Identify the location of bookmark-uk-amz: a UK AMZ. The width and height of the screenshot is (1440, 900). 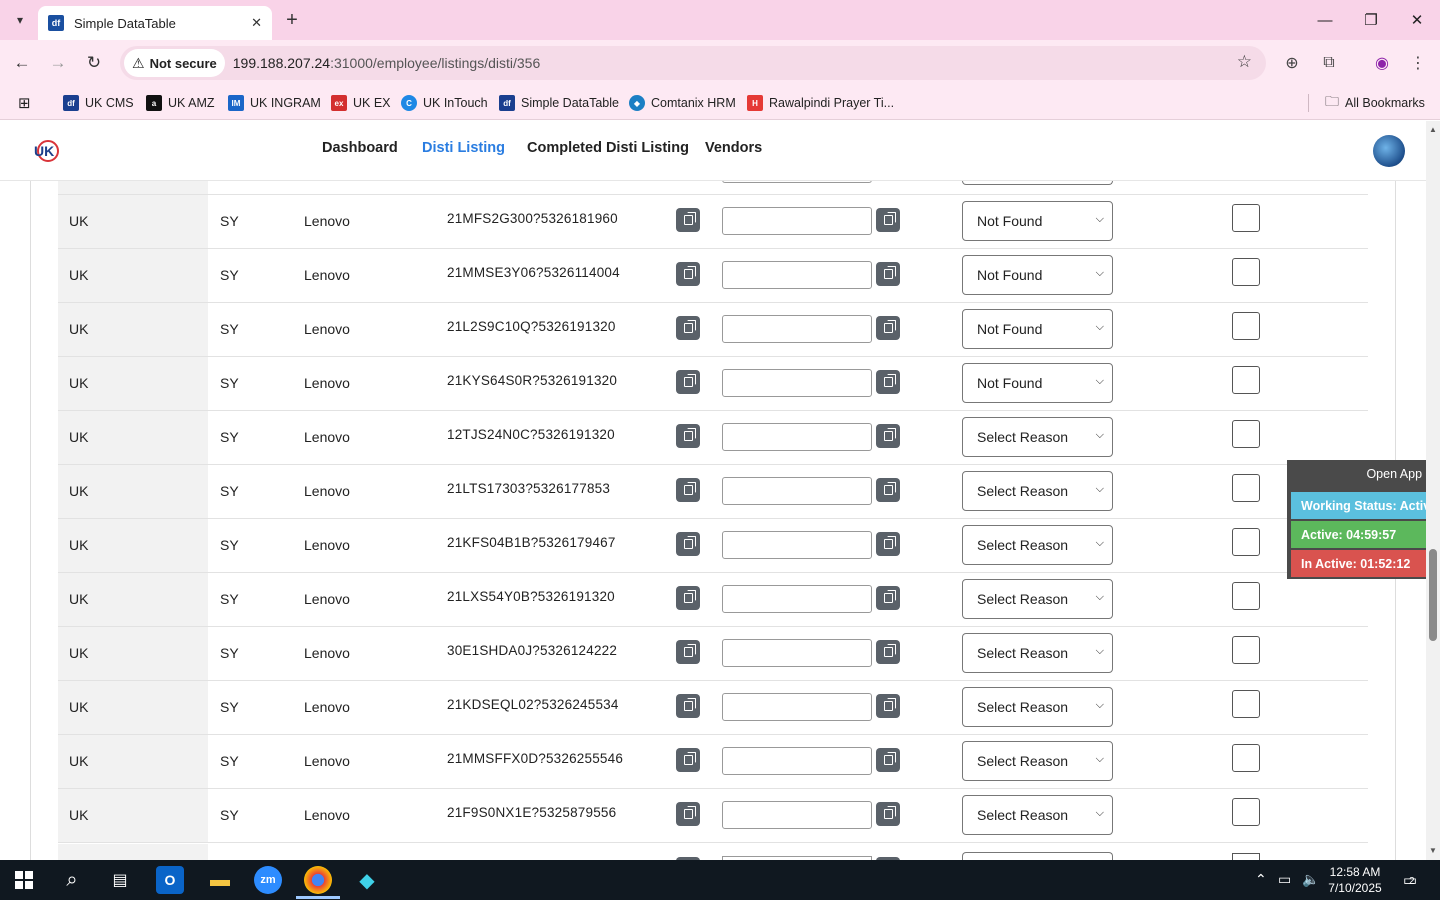
(180, 103).